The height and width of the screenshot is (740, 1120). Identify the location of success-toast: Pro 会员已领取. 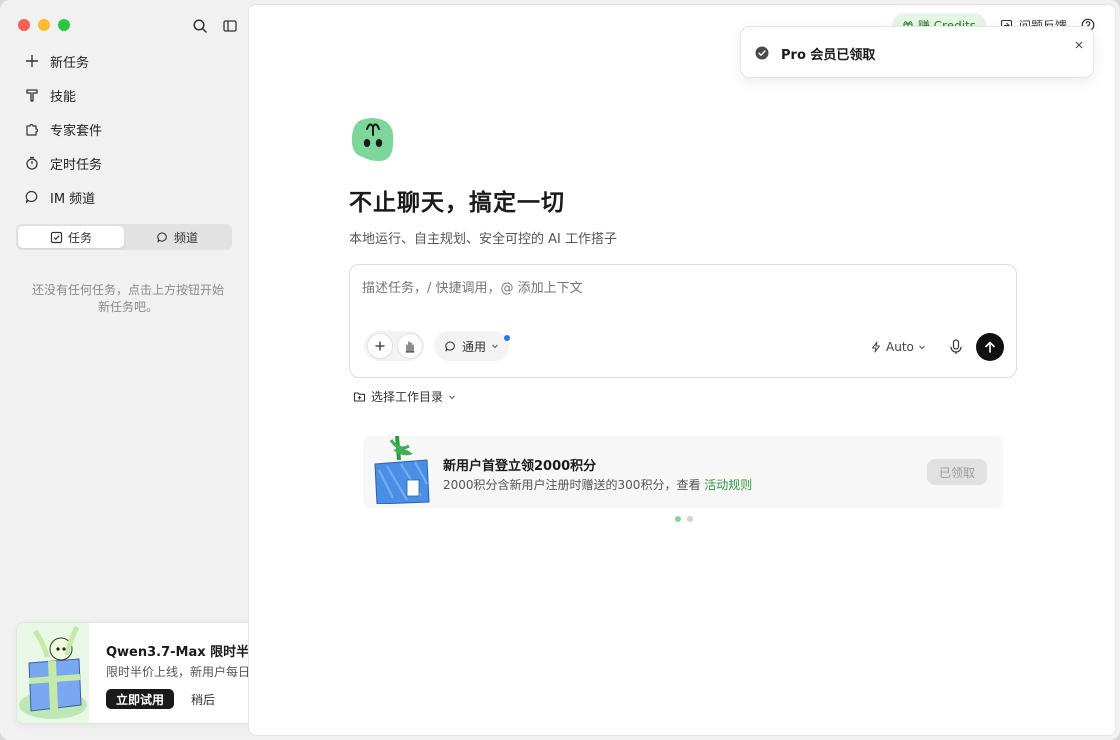
(917, 52).